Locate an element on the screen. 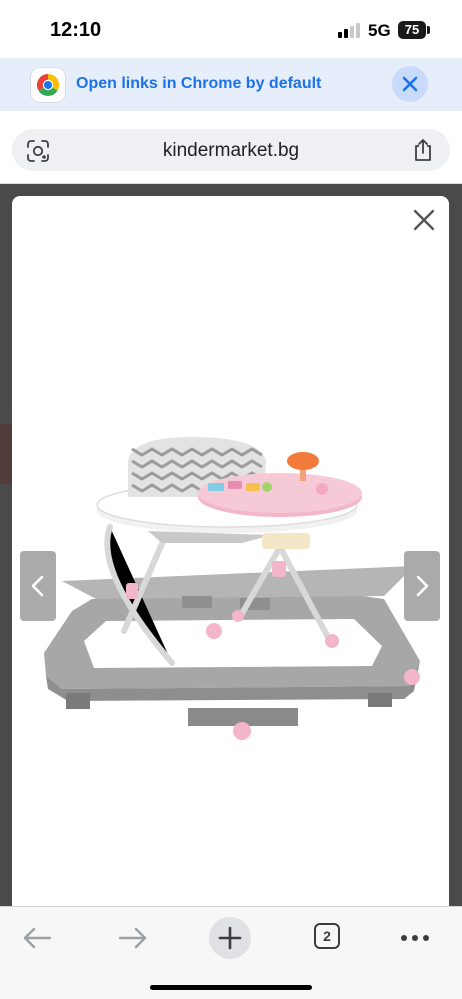 This screenshot has height=999, width=462. plus-icon is located at coordinates (230, 938).